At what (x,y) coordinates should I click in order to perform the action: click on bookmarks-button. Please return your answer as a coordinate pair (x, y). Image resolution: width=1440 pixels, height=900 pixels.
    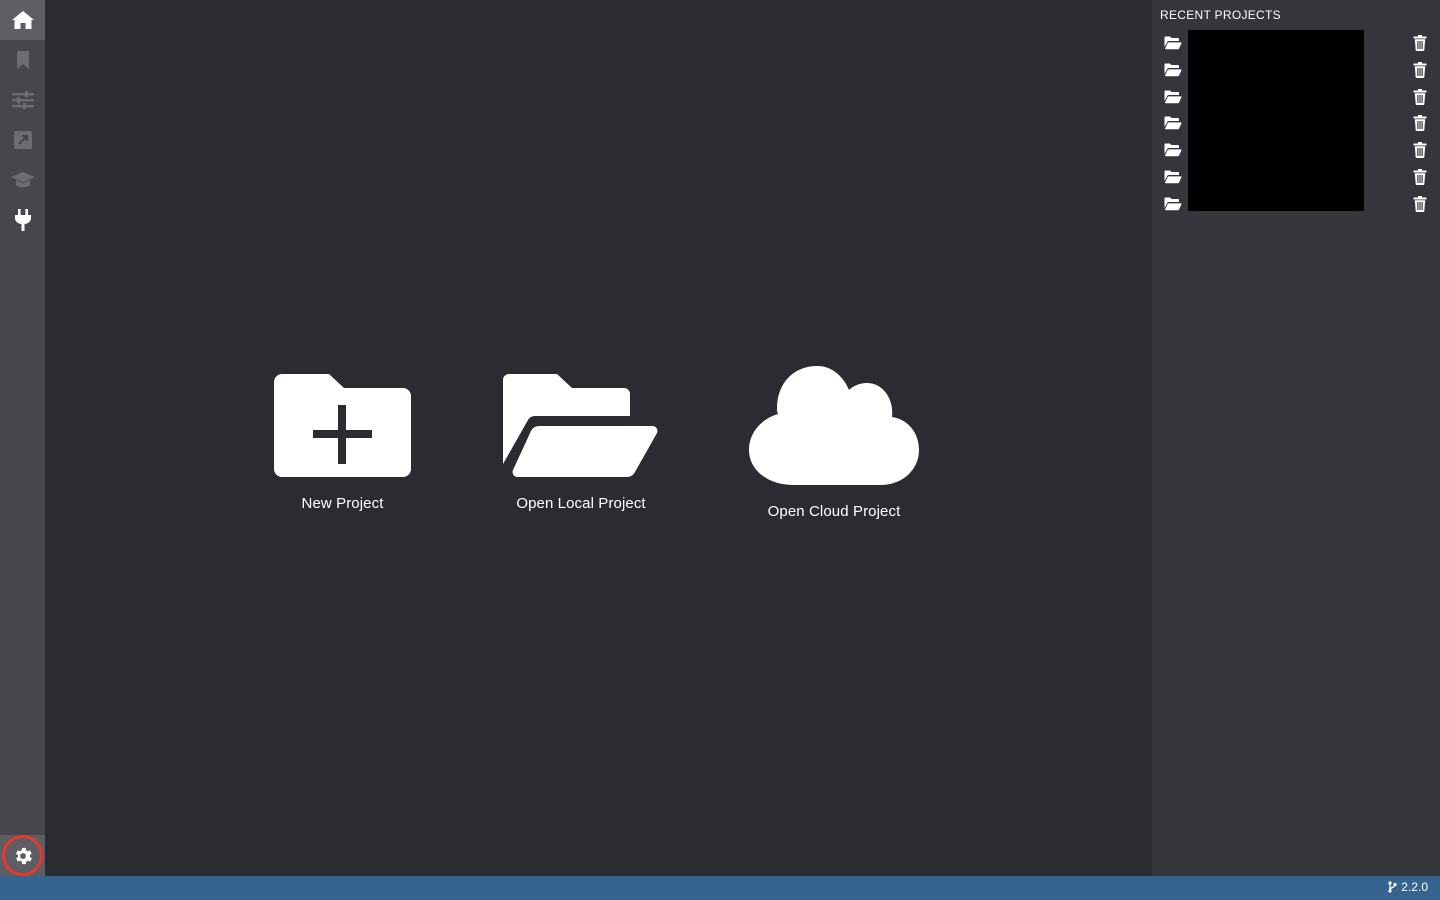
    Looking at the image, I should click on (22, 60).